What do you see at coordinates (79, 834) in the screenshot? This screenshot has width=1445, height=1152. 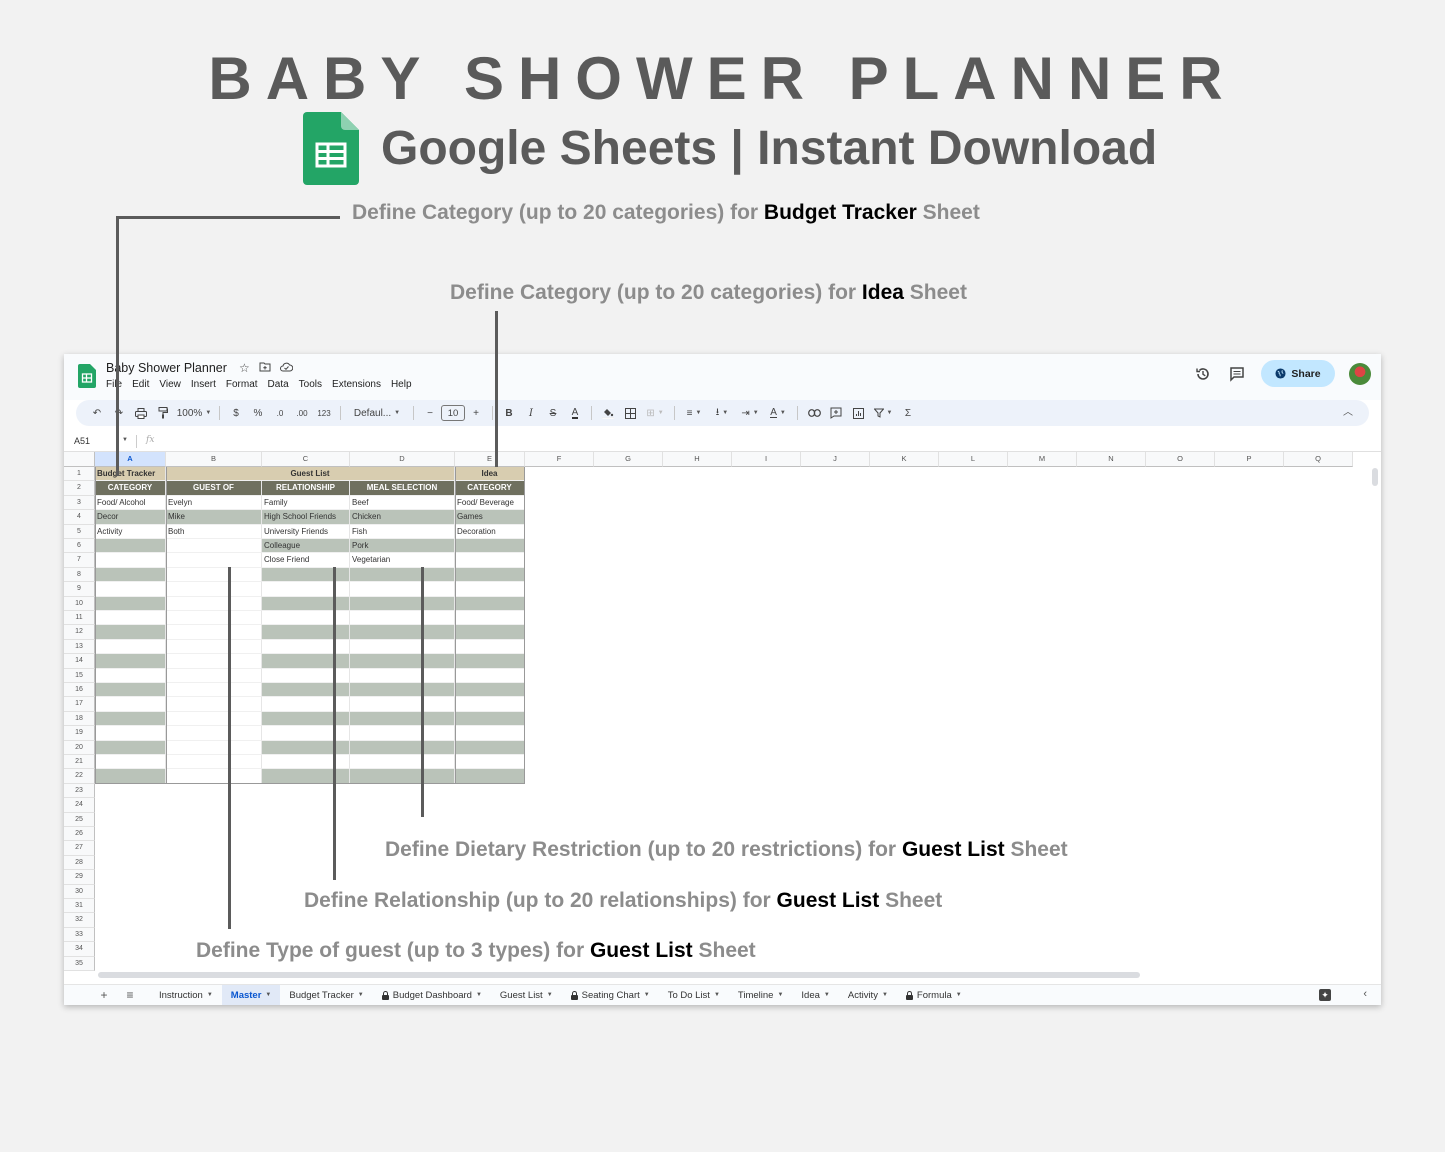 I see `row-header: 26` at bounding box center [79, 834].